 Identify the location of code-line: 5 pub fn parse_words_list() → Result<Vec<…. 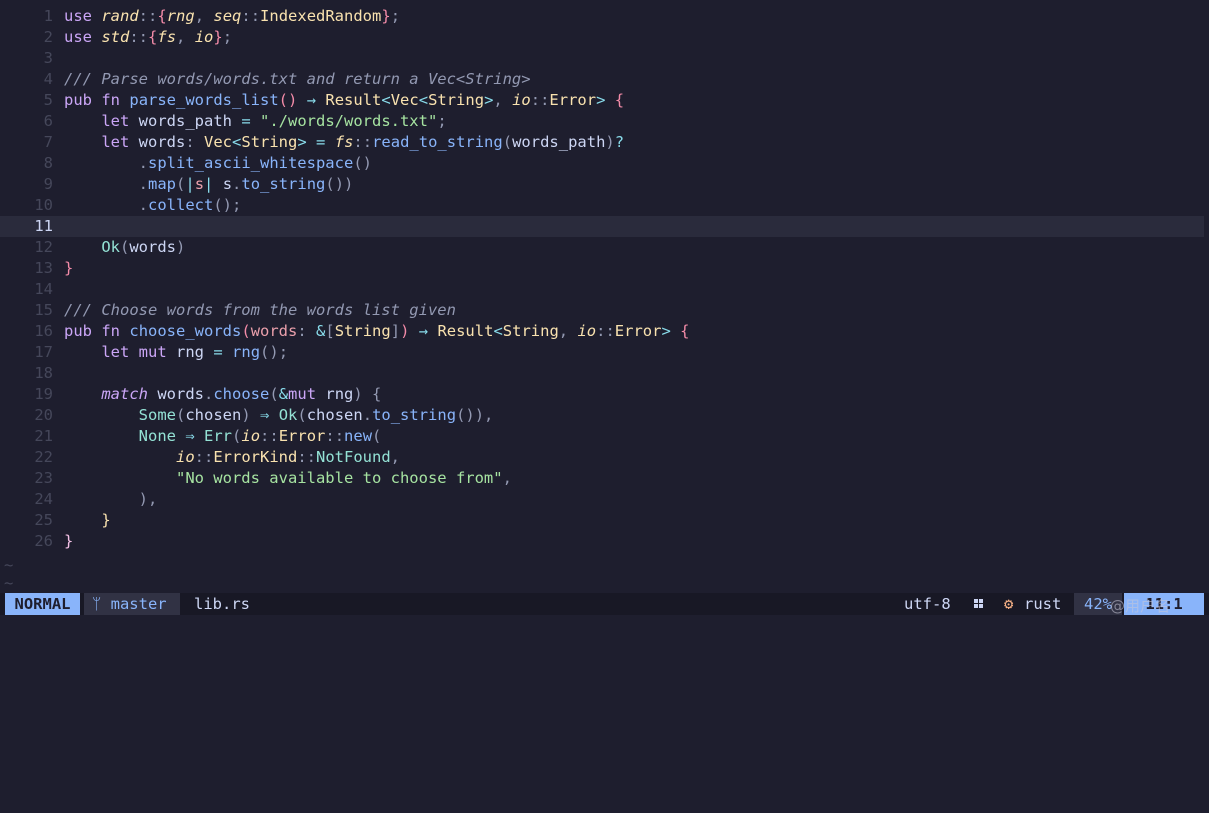
(604, 100).